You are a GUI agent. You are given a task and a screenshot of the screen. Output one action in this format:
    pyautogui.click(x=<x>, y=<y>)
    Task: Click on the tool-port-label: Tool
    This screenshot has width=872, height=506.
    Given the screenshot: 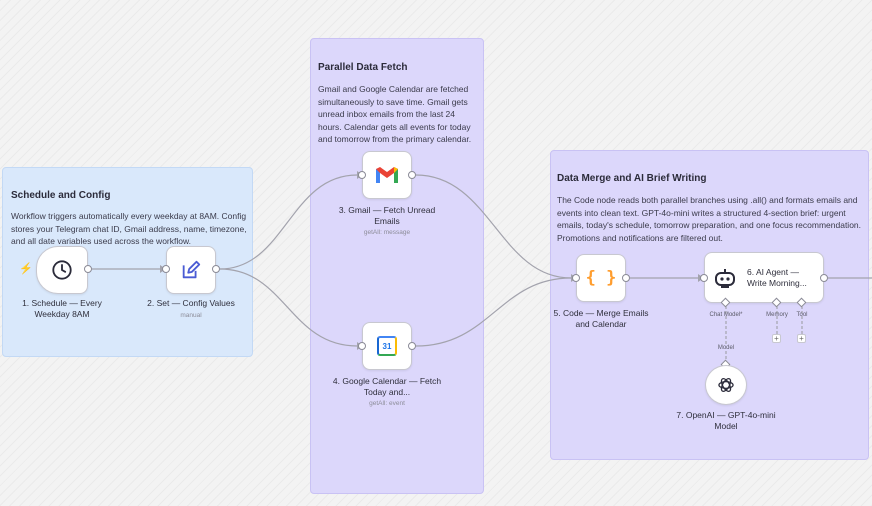 What is the action you would take?
    pyautogui.click(x=802, y=315)
    